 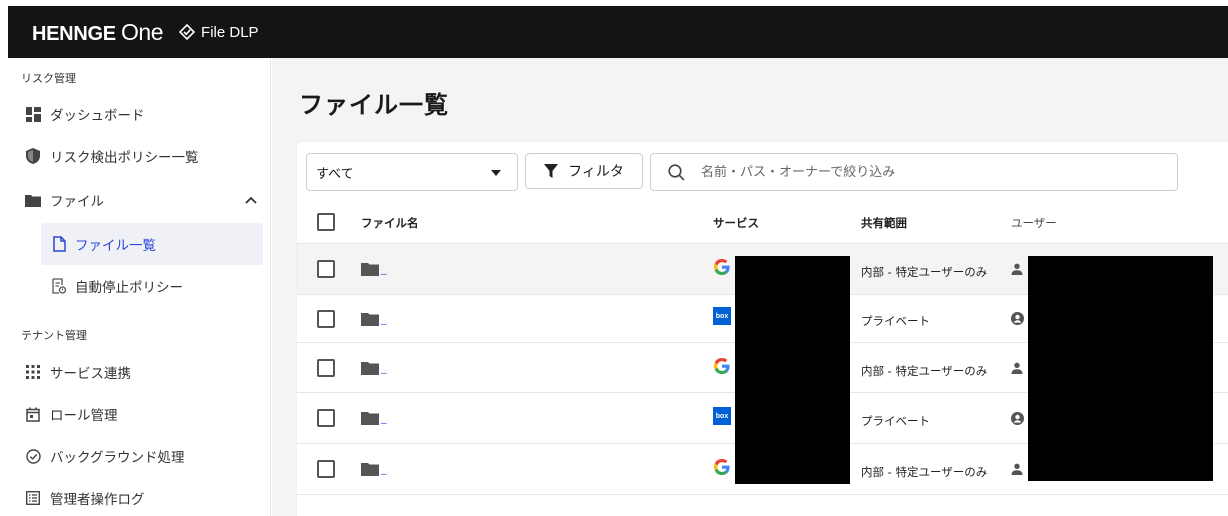 I want to click on policy-doc-icon, so click(x=59, y=286).